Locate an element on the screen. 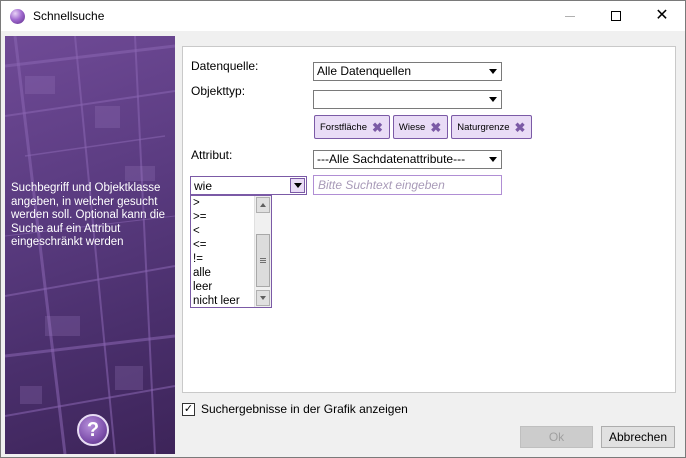 Image resolution: width=686 pixels, height=458 pixels. operator-option: != is located at coordinates (198, 259).